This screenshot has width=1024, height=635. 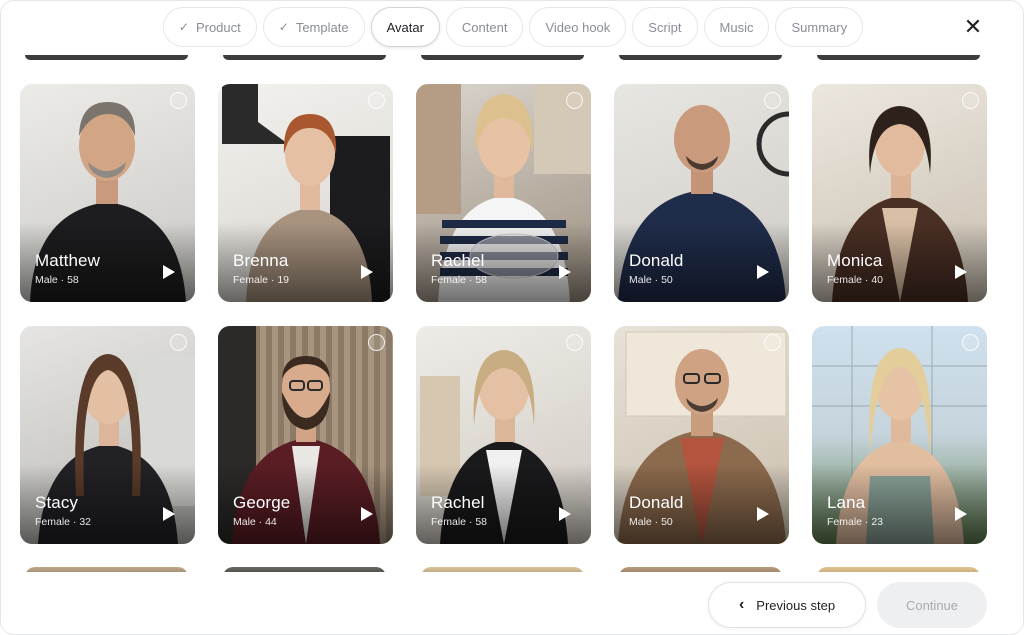 I want to click on step-avatar: Avatar, so click(x=405, y=27).